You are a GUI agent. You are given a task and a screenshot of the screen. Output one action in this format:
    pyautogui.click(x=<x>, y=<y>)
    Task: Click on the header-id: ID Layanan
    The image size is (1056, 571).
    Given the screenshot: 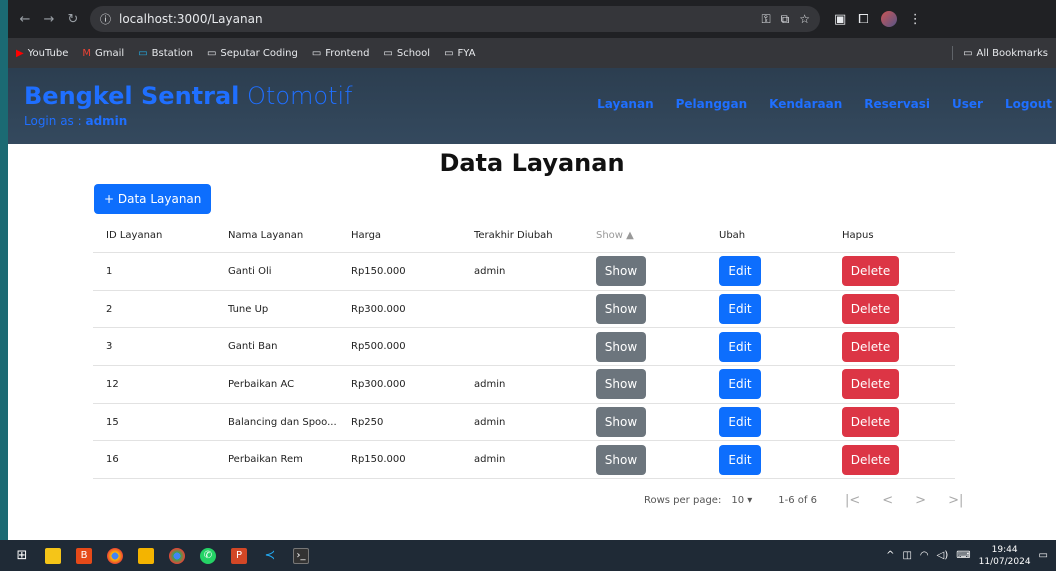 What is the action you would take?
    pyautogui.click(x=154, y=235)
    